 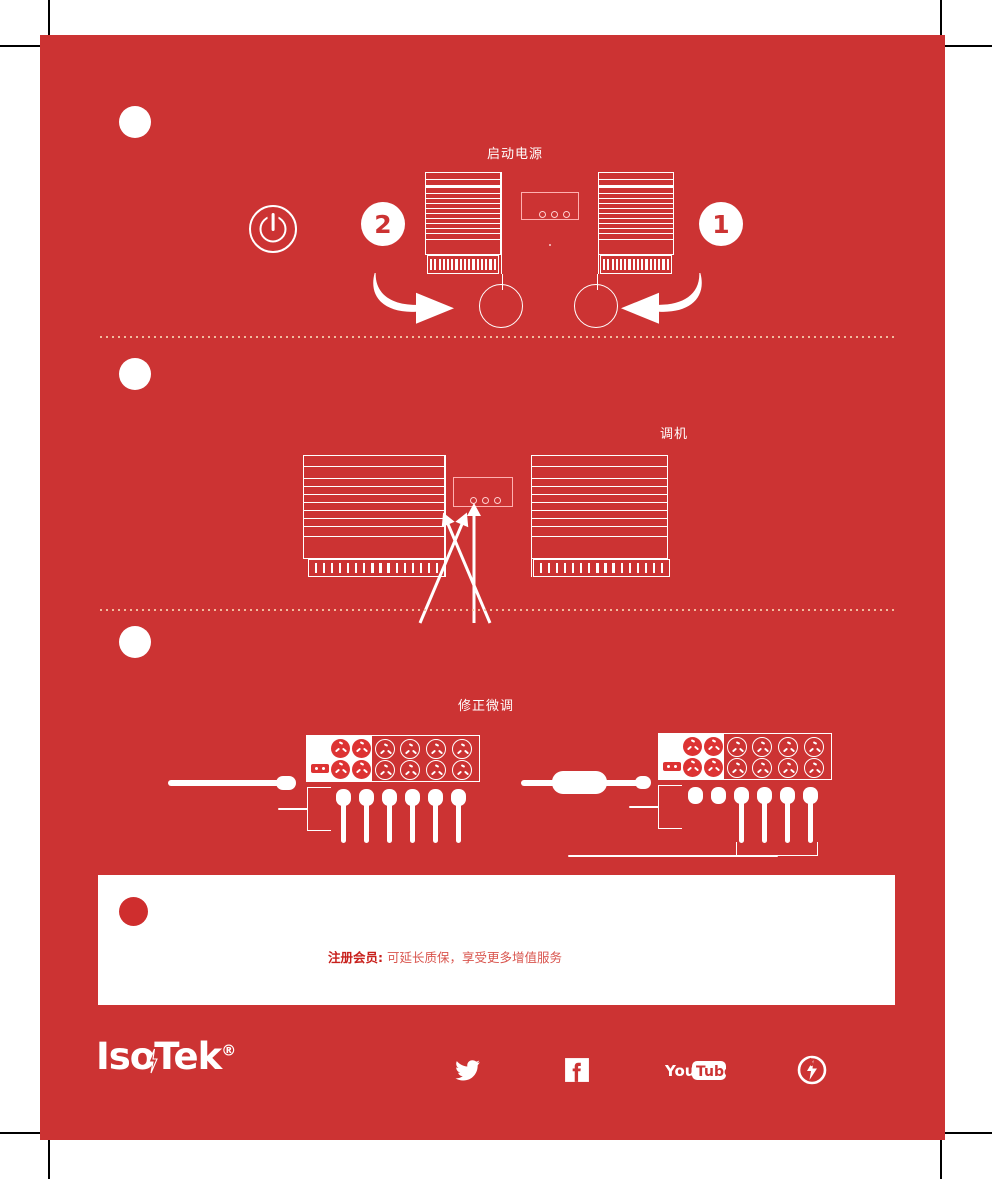 What do you see at coordinates (670, 807) in the screenshot?
I see `bracket-right` at bounding box center [670, 807].